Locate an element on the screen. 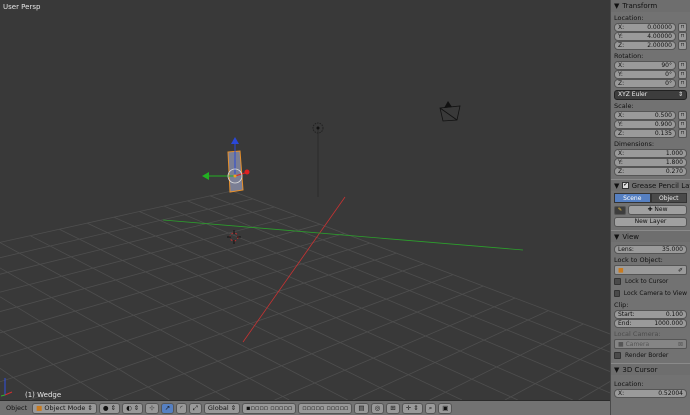 The image size is (690, 415). rotation-1-field: Y: 0° is located at coordinates (645, 74).